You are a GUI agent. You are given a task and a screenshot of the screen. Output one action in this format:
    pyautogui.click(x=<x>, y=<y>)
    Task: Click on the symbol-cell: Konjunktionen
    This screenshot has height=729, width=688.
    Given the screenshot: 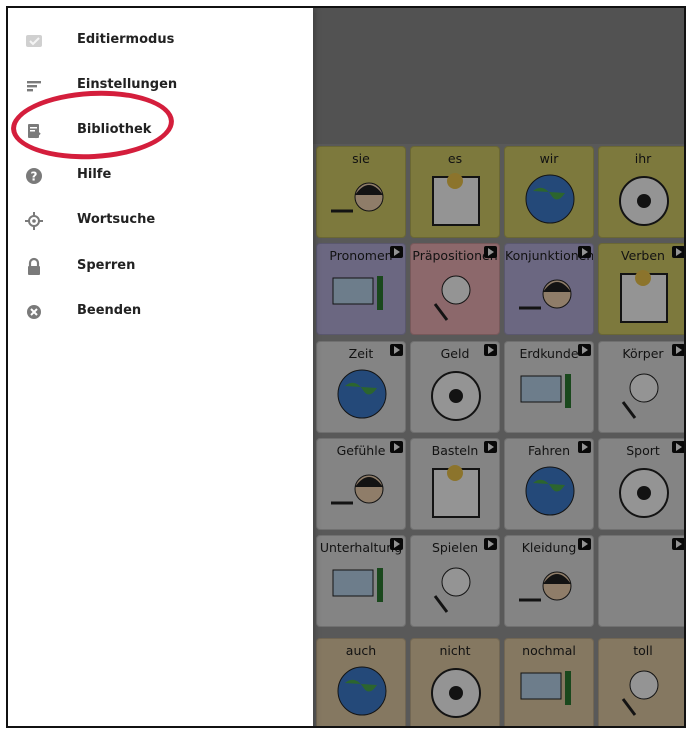 What is the action you would take?
    pyautogui.click(x=549, y=289)
    